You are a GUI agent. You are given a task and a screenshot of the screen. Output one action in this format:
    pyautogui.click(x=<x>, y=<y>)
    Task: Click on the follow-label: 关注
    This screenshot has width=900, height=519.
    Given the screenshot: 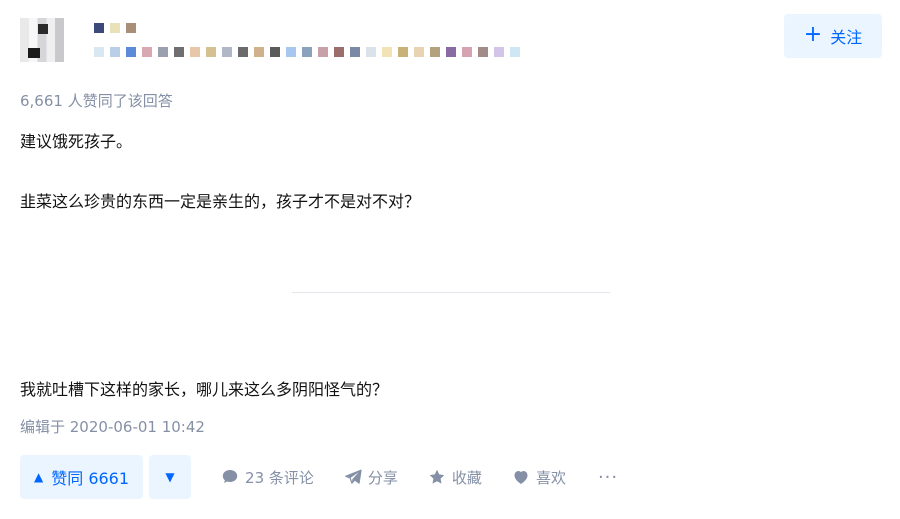 What is the action you would take?
    pyautogui.click(x=846, y=37)
    